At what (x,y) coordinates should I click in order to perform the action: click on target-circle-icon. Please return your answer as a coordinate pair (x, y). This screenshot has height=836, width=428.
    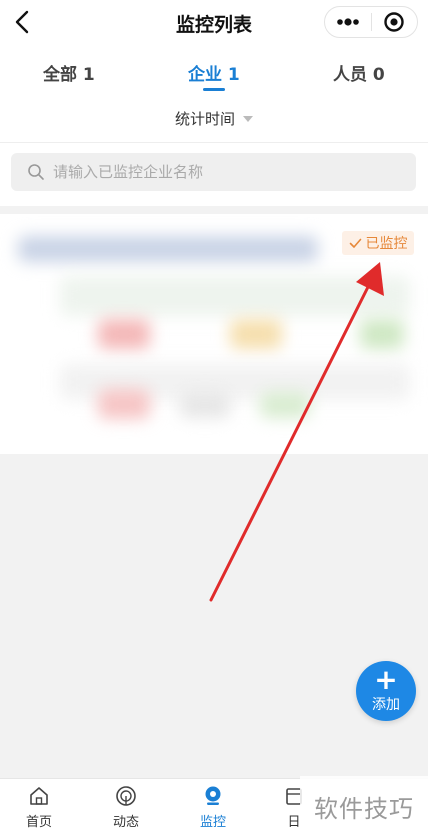
    Looking at the image, I should click on (394, 22).